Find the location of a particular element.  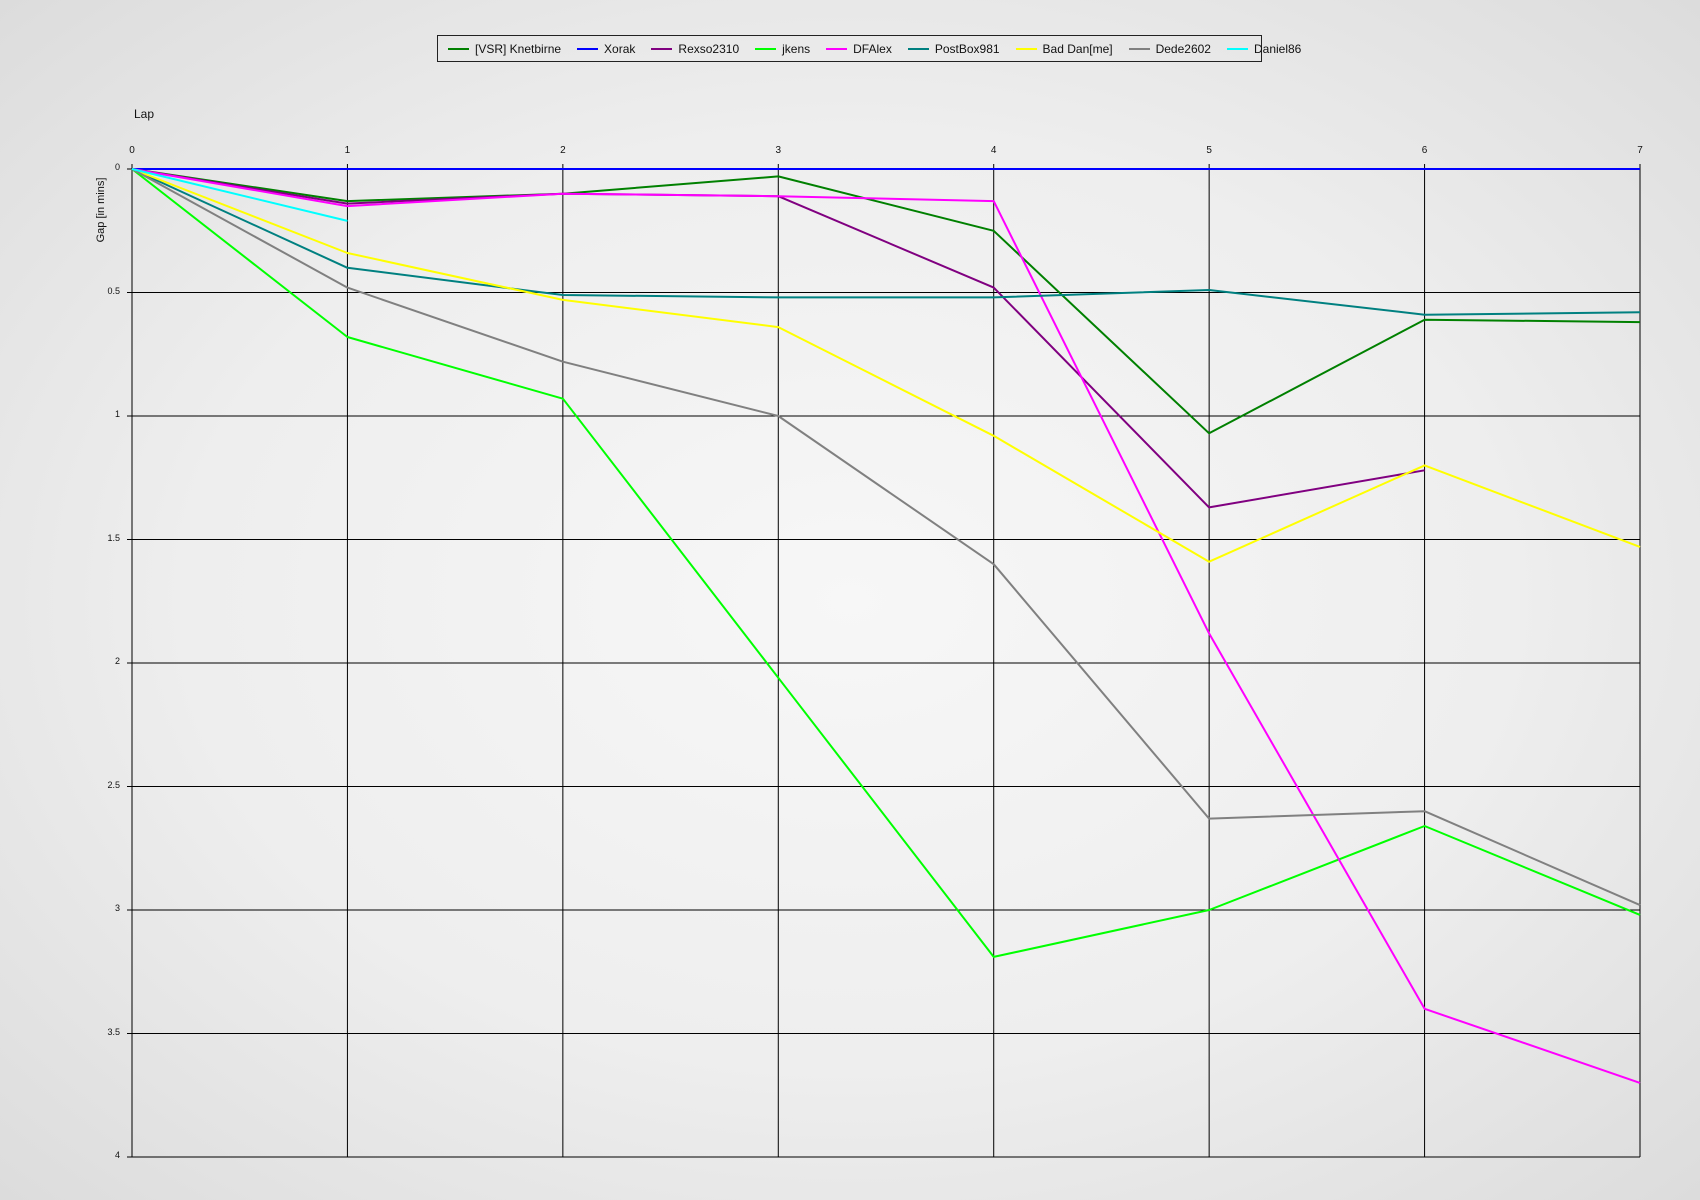

legend-label: [VSR] Knetbirne is located at coordinates (518, 48).